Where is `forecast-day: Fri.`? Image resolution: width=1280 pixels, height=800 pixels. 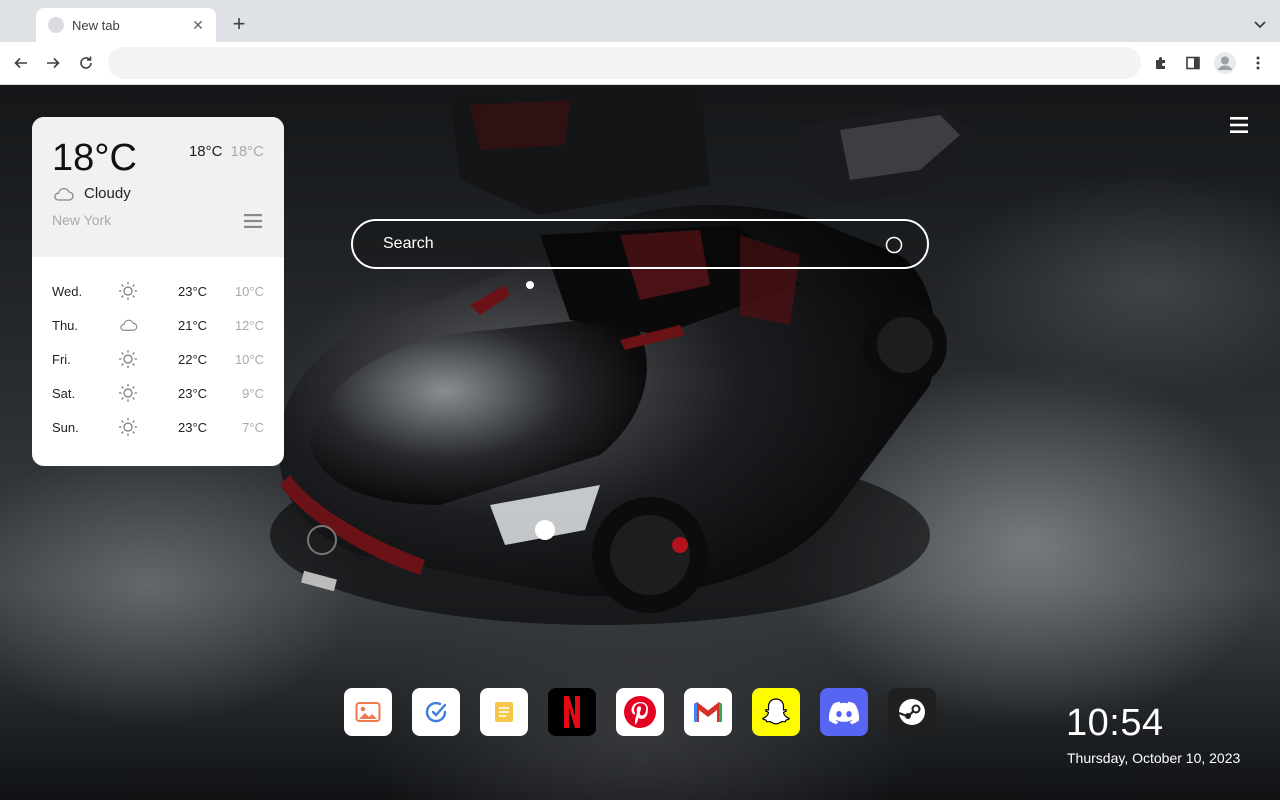 forecast-day: Fri. is located at coordinates (61, 359).